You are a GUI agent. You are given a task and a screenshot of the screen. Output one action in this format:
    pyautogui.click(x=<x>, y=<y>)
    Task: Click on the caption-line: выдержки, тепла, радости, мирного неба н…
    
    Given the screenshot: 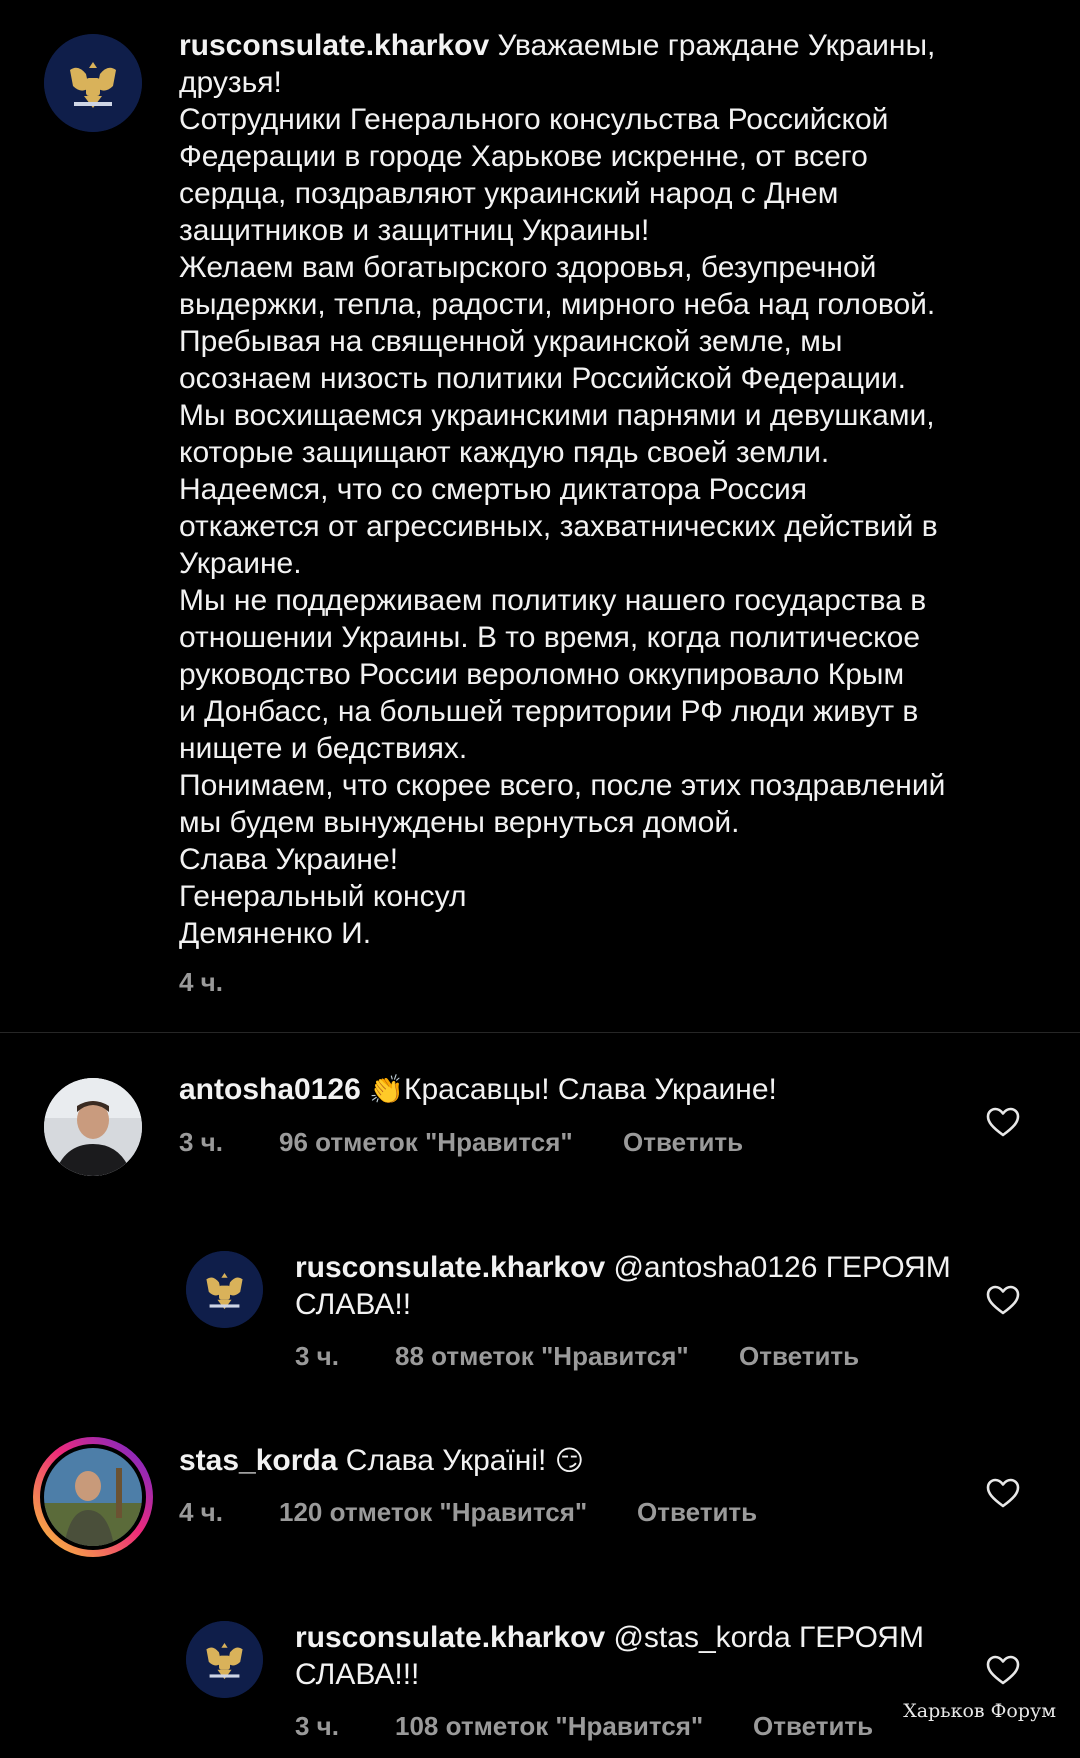 What is the action you would take?
    pyautogui.click(x=557, y=304)
    